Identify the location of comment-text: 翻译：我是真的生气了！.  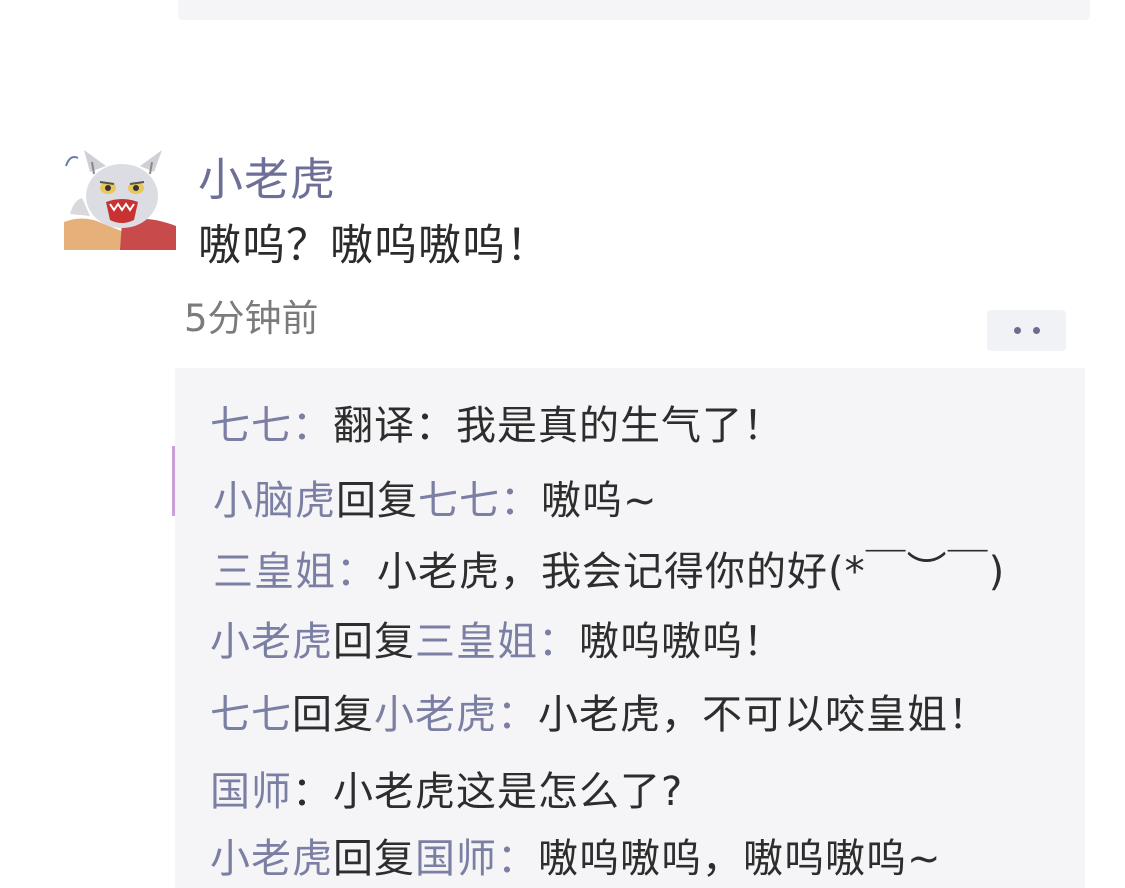
(558, 426).